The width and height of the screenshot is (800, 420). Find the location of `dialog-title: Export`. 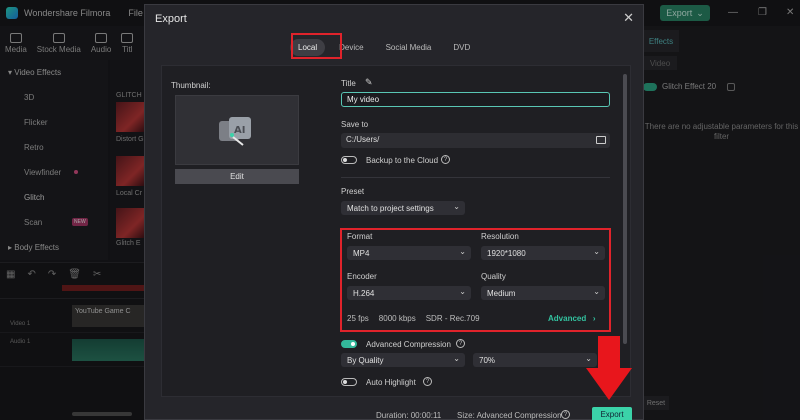

dialog-title: Export is located at coordinates (171, 19).